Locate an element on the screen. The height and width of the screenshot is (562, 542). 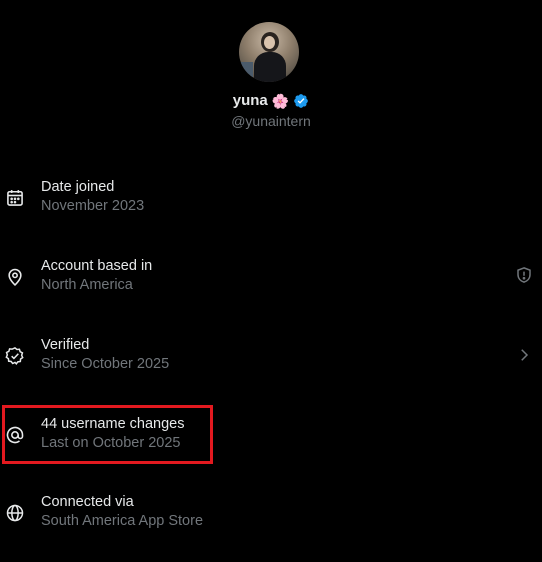
display-name: yuna is located at coordinates (250, 100).